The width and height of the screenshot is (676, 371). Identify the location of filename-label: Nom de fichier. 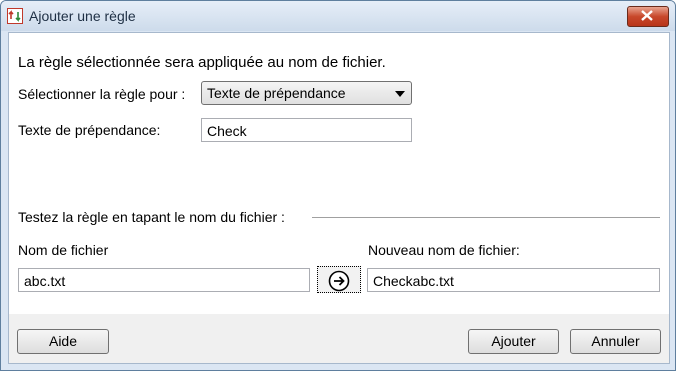
(63, 250).